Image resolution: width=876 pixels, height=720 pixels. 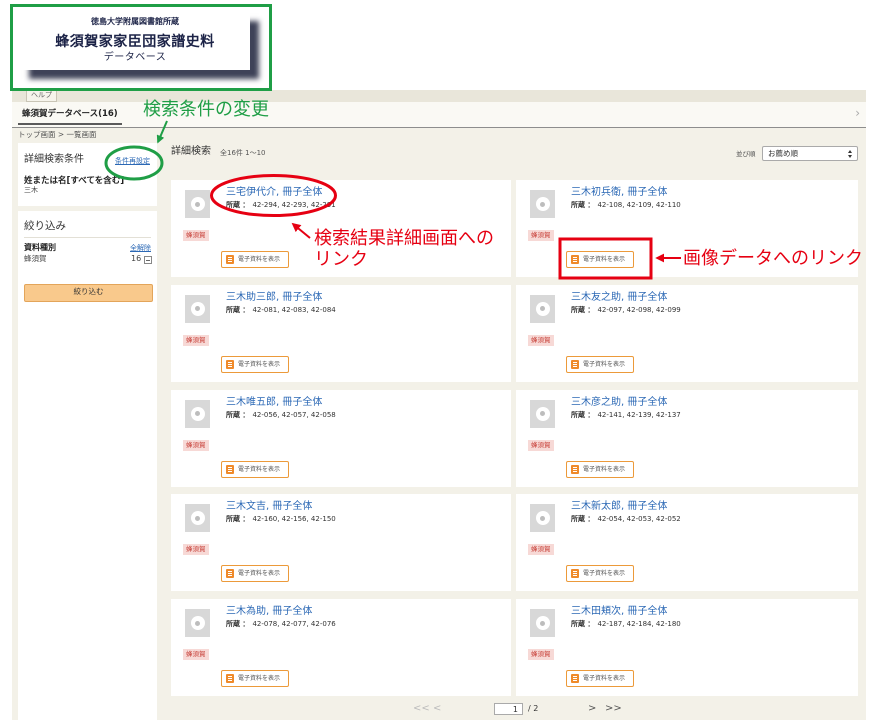 I want to click on tab-hachisuka-database: 蜂須賀データベース(16), so click(x=70, y=116).